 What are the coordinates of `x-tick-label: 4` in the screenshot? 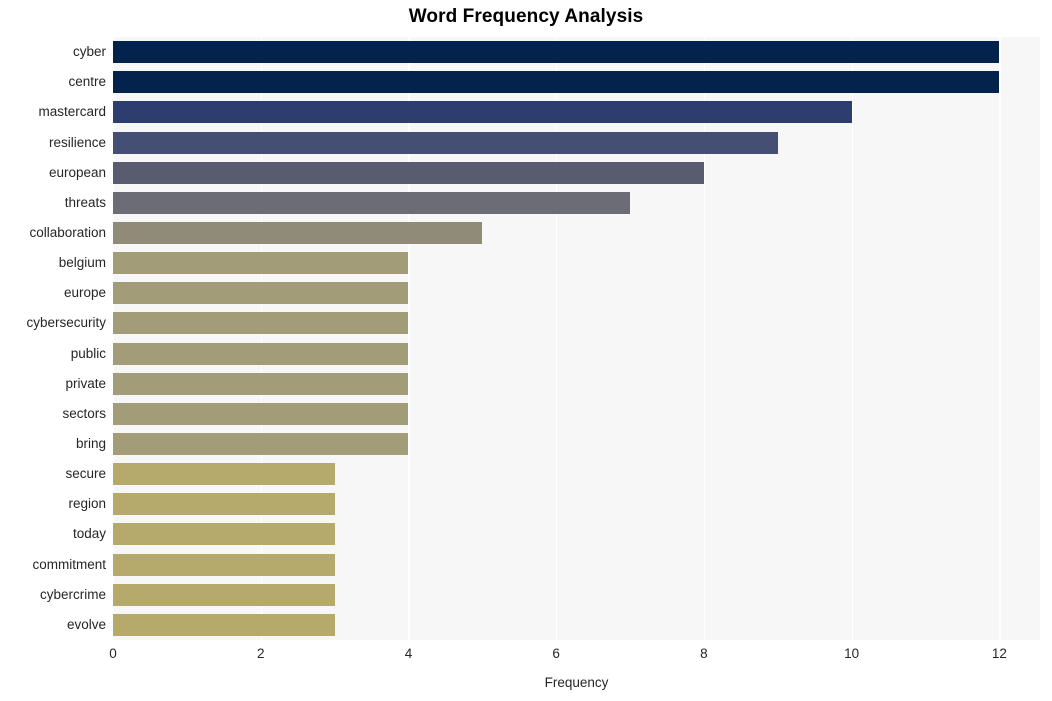 It's located at (408, 653).